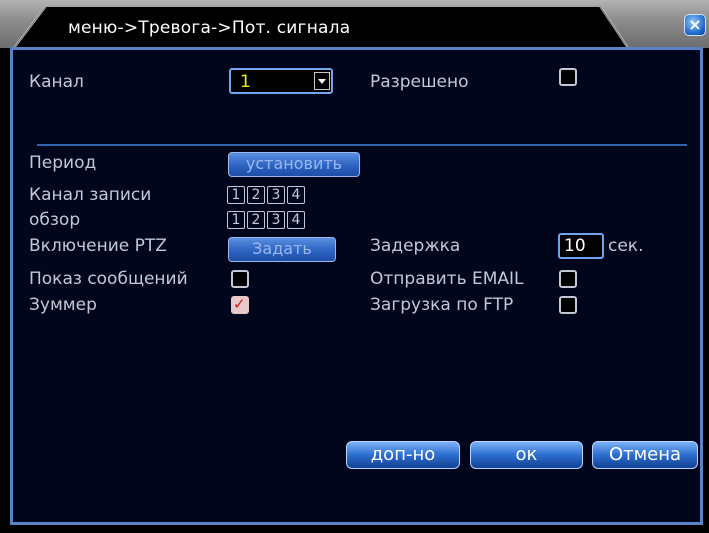  I want to click on title-bar: меню->Тревога->Пот. сигнала ×, so click(354, 24).